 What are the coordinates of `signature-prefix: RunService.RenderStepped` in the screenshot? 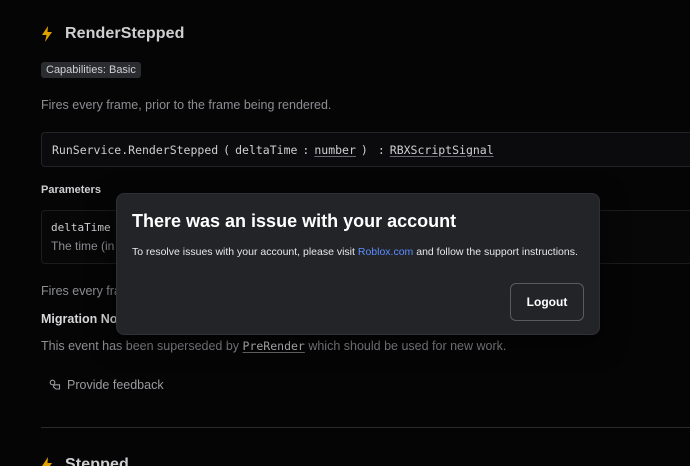 It's located at (135, 149).